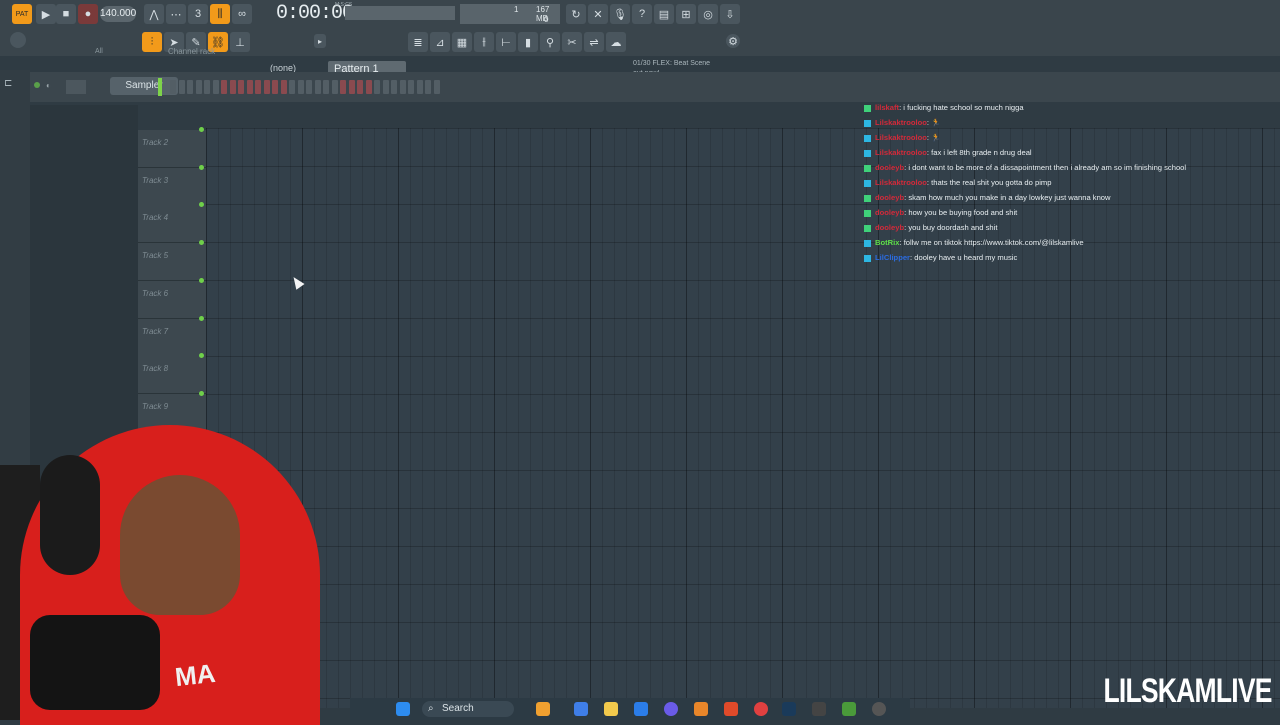  What do you see at coordinates (576, 14) in the screenshot?
I see `refresh-icon: ↻` at bounding box center [576, 14].